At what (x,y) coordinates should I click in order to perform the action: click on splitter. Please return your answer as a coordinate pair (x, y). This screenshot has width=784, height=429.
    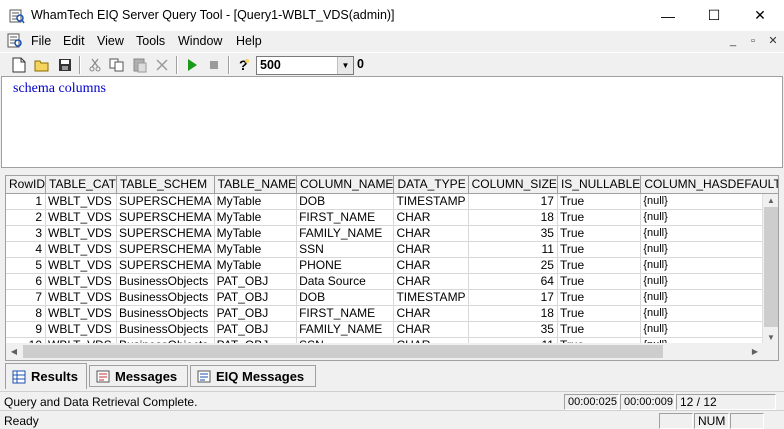
    Looking at the image, I should click on (392, 171).